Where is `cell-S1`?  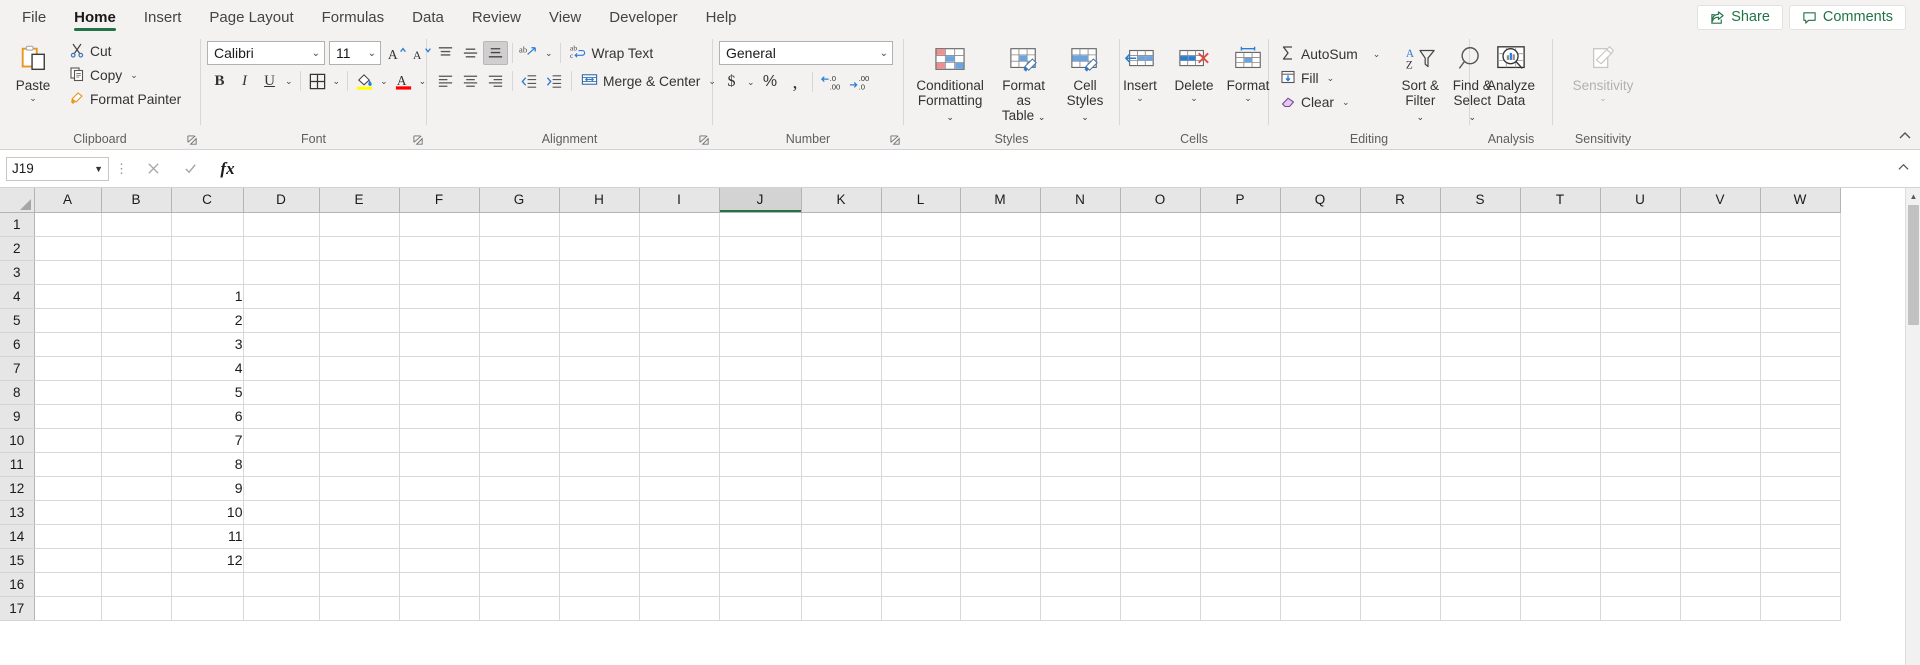 cell-S1 is located at coordinates (1480, 224).